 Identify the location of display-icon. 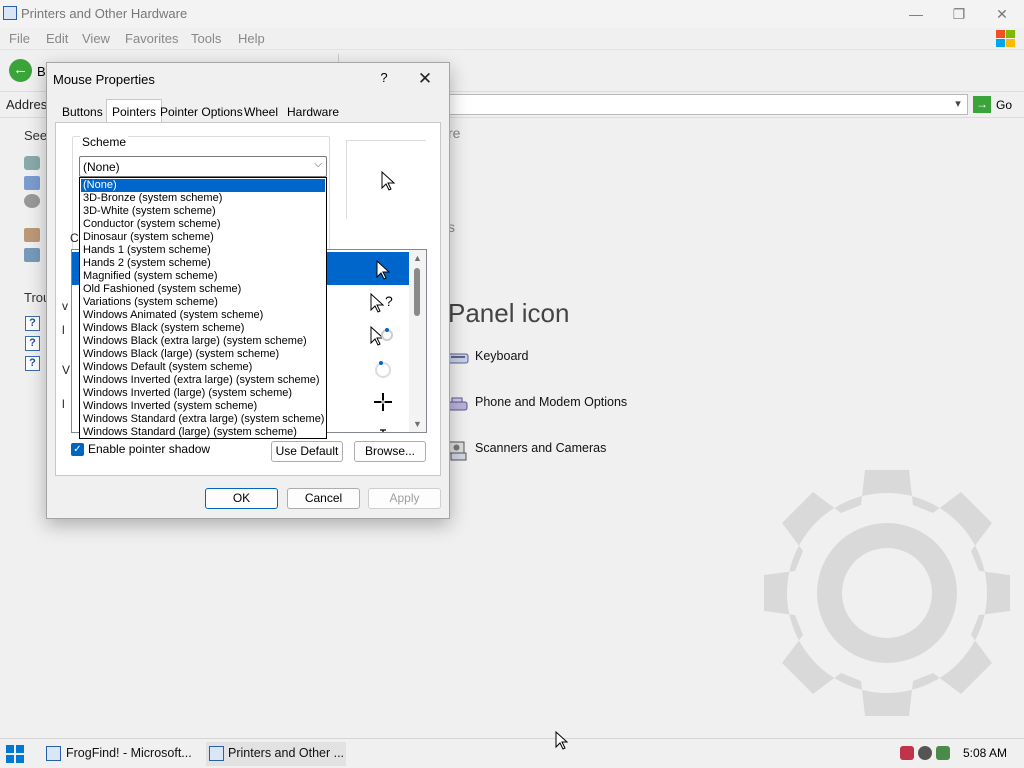
(32, 255).